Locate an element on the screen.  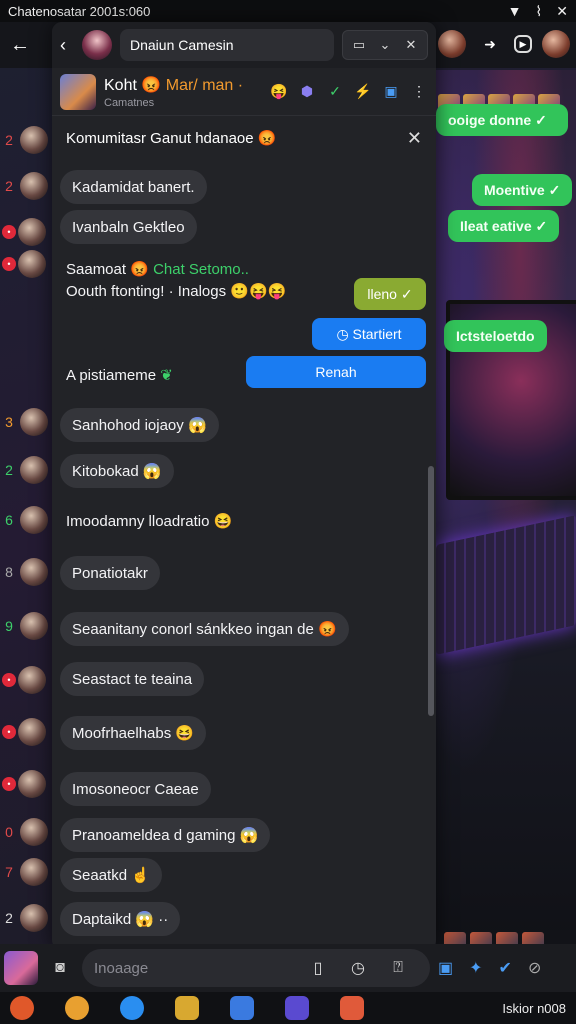
rail-item: 0 is located at coordinates (26, 832).